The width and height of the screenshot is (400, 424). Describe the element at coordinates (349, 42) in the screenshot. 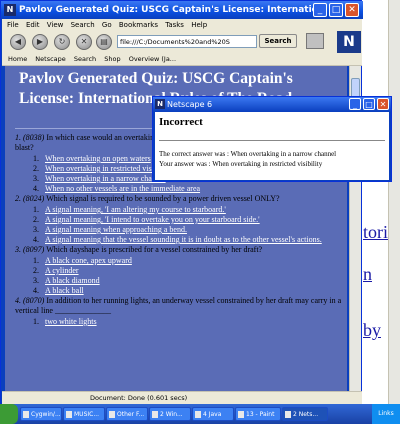

I see `netscape-logo: N` at that location.